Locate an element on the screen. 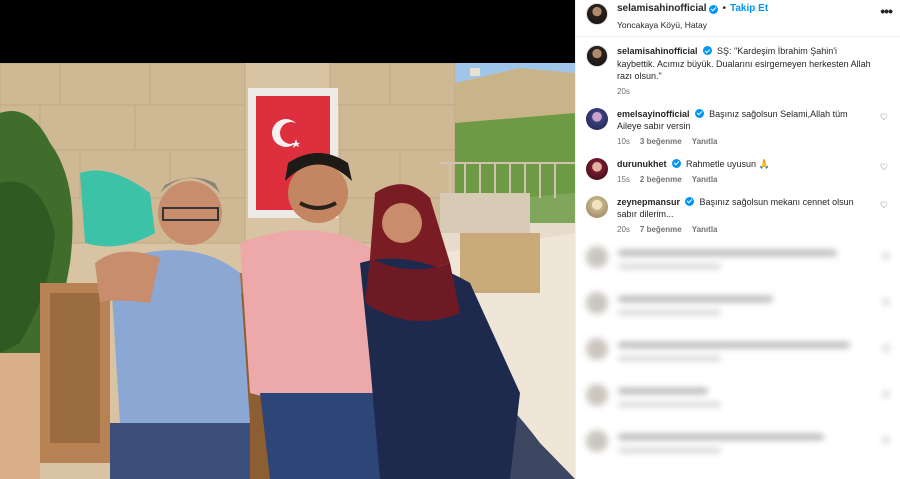 The width and height of the screenshot is (900, 479). caption-avatar is located at coordinates (597, 56).